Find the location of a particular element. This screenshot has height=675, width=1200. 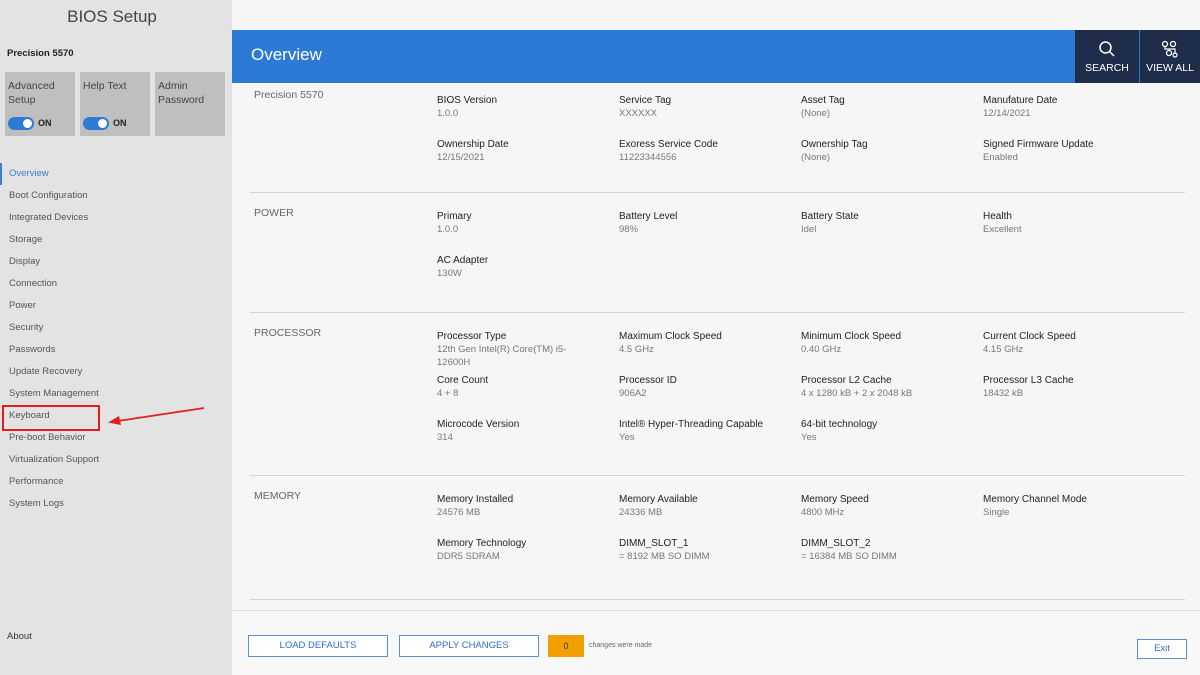

field-value: = 16384 MB SO DIMM is located at coordinates (849, 556).